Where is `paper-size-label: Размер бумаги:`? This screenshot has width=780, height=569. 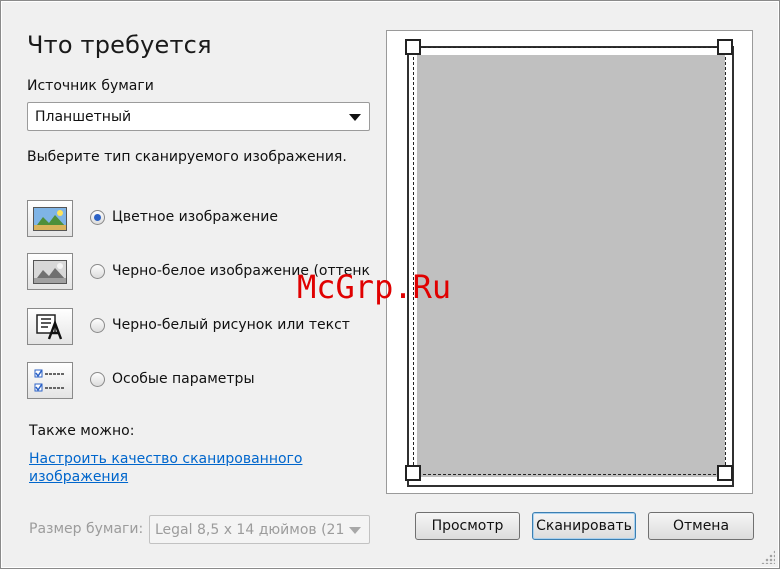 paper-size-label: Размер бумаги: is located at coordinates (86, 529).